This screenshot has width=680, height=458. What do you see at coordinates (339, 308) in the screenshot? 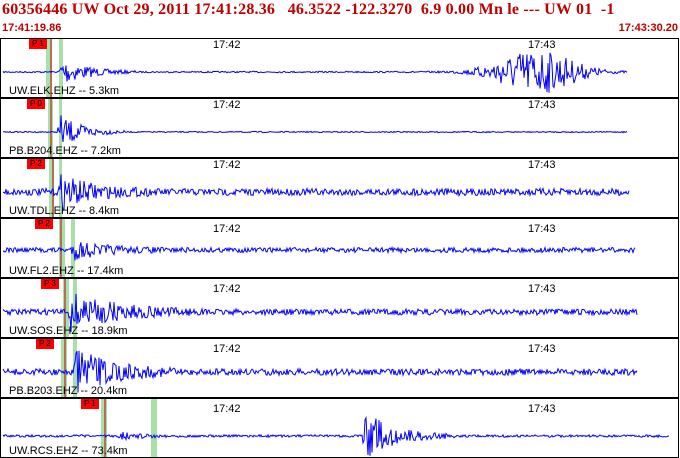
I see `trace-panel-sos: P 3 17:42 17:43 UW.SOS.EHZ -- 18.9km` at bounding box center [339, 308].